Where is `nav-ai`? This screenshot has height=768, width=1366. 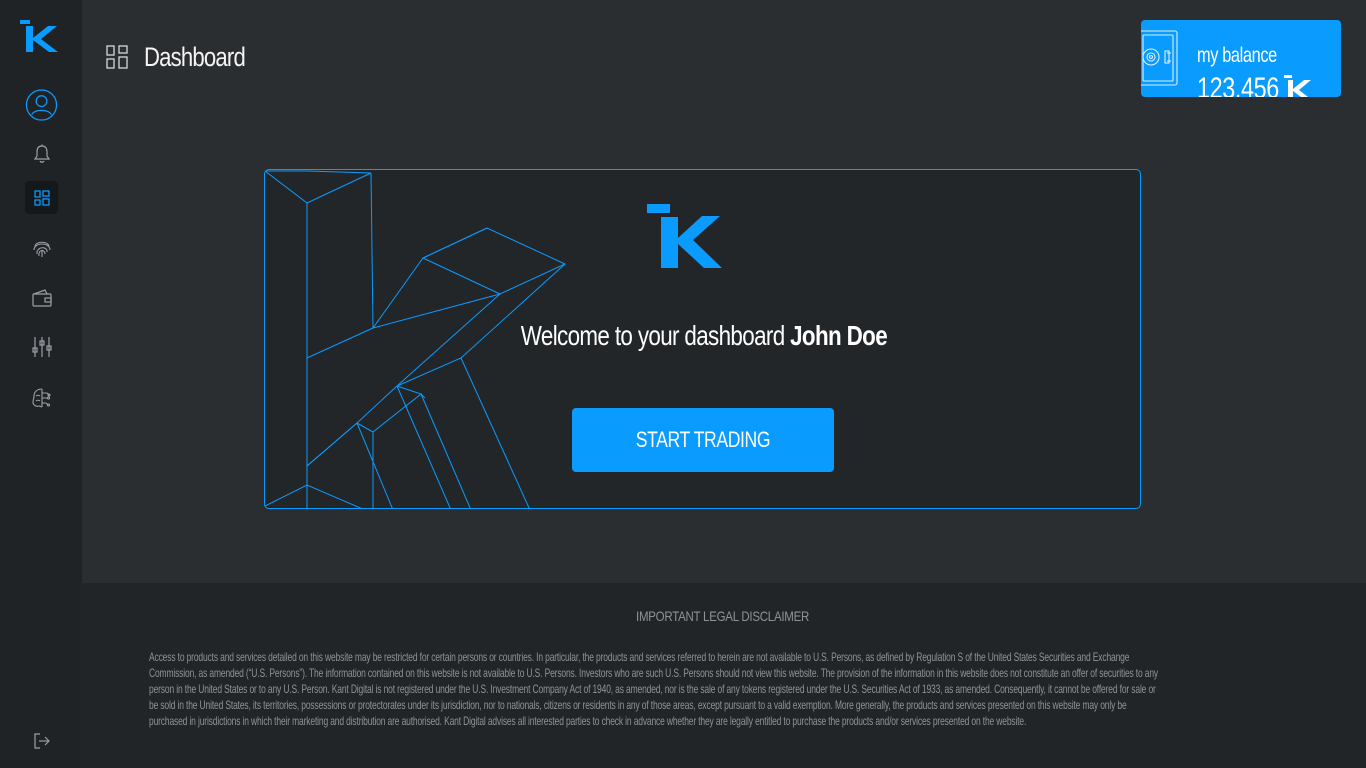
nav-ai is located at coordinates (41, 397).